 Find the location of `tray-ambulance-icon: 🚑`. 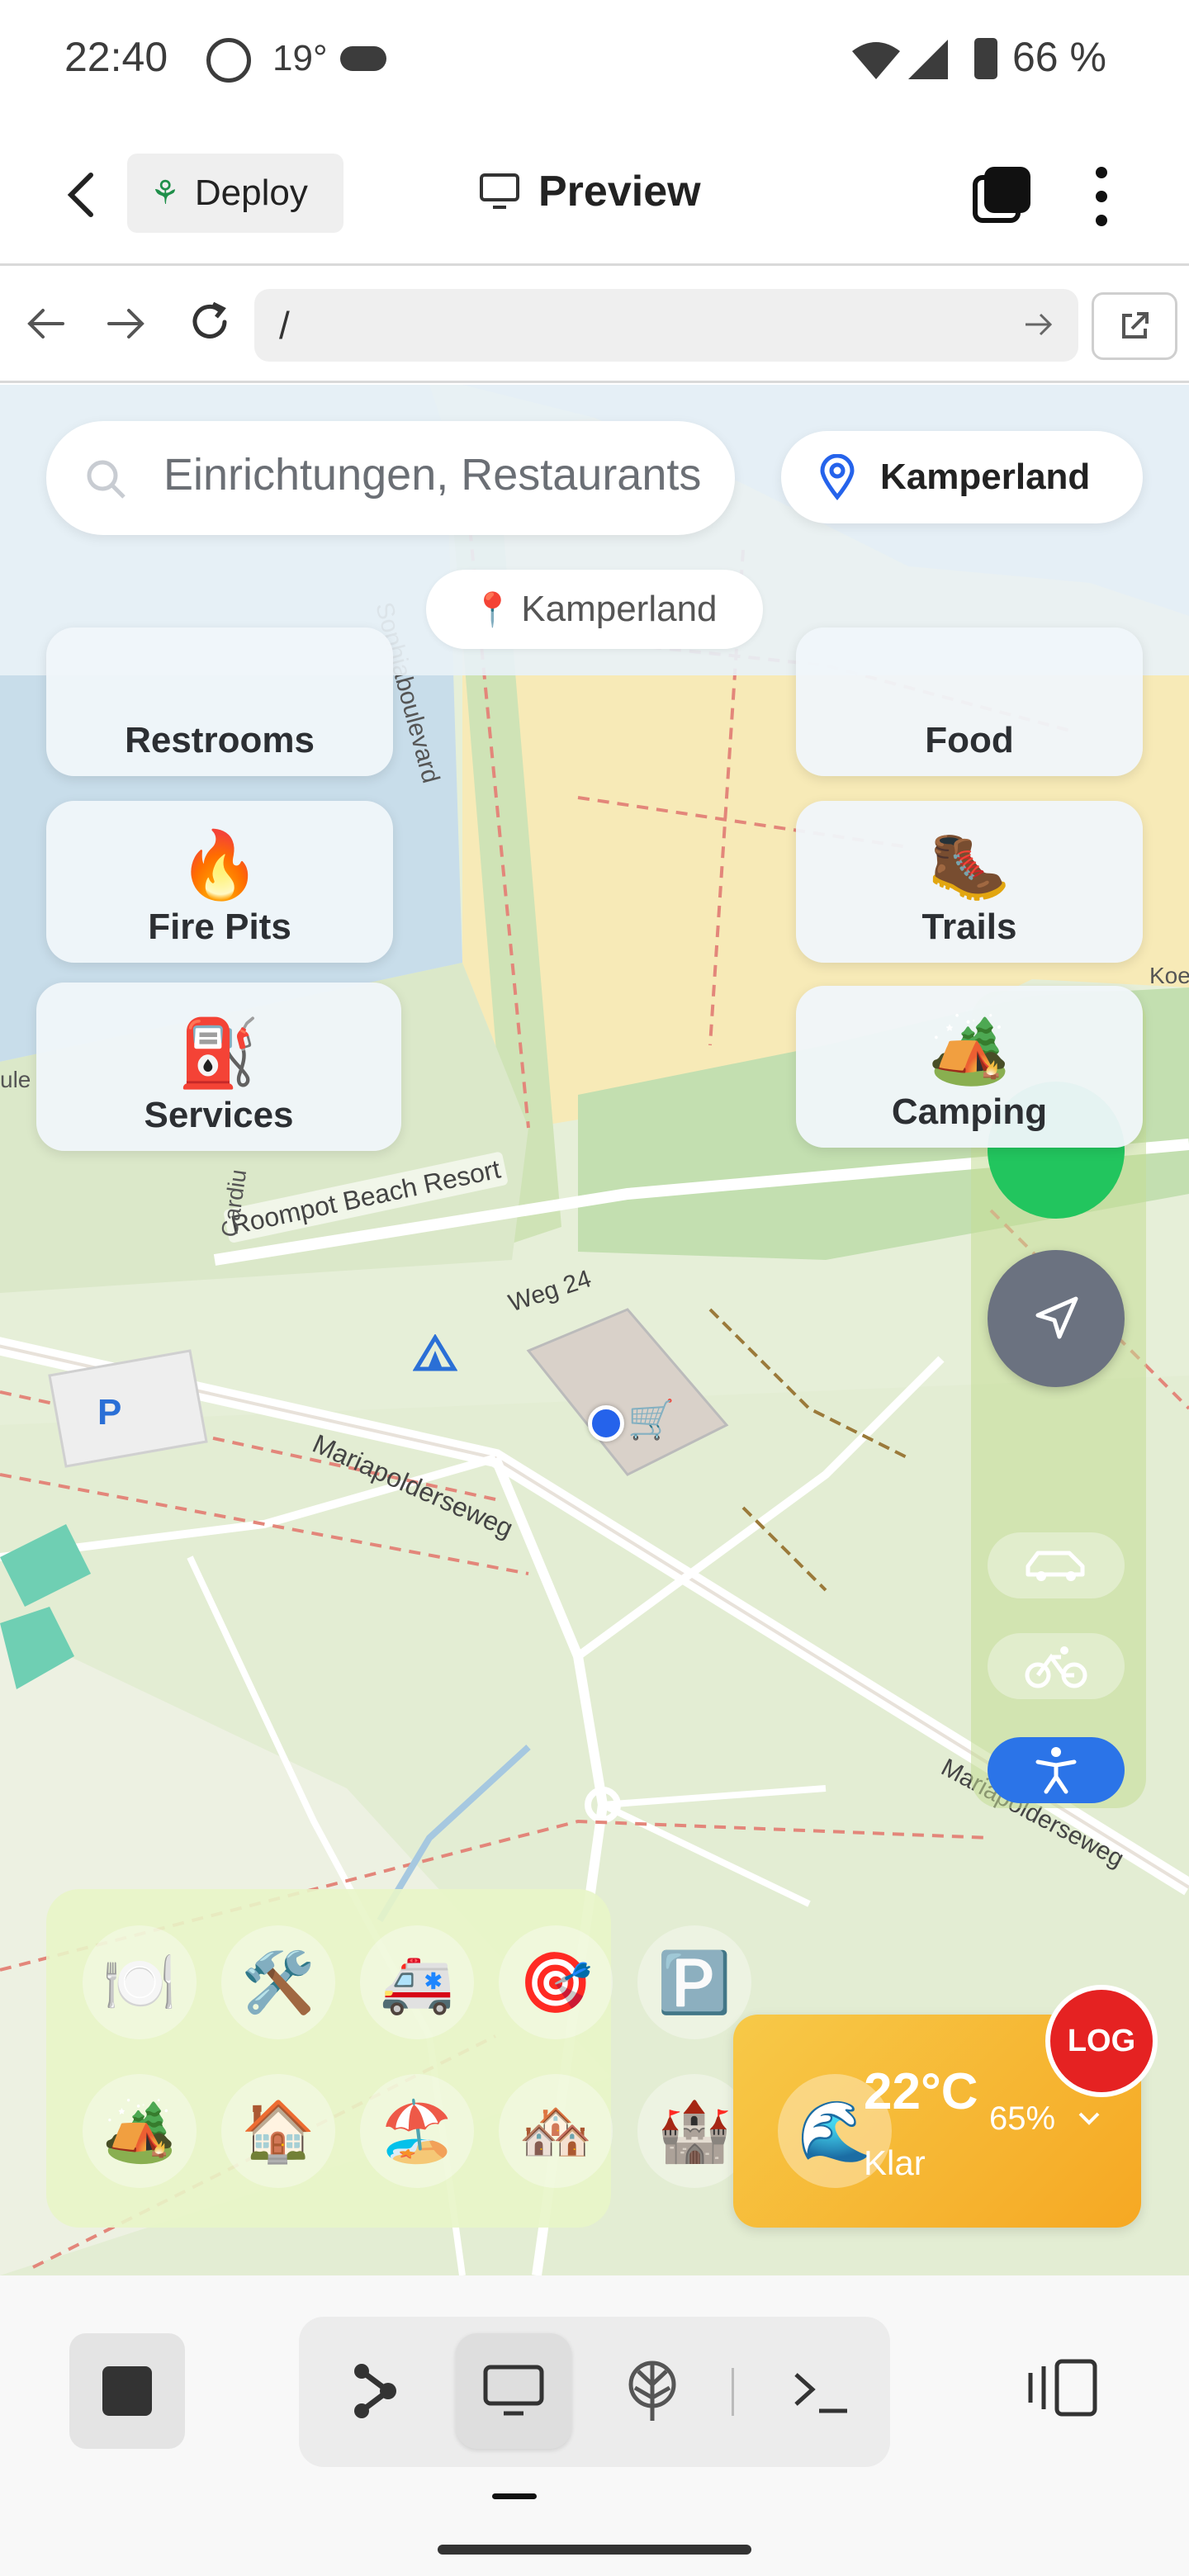

tray-ambulance-icon: 🚑 is located at coordinates (417, 1982).